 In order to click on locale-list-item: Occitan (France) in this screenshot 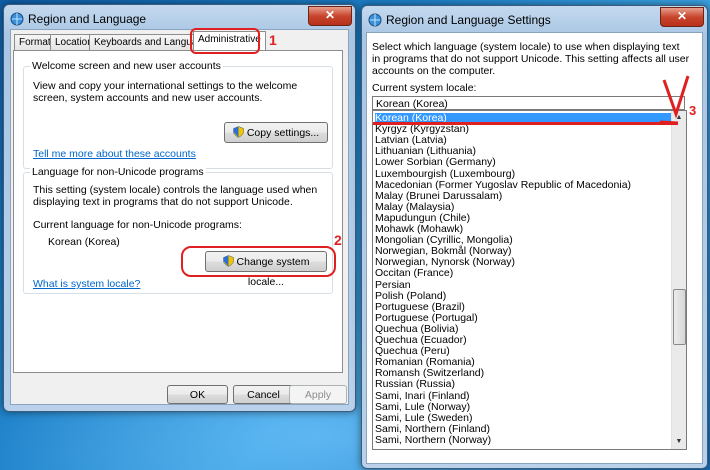, I will do `click(414, 273)`.